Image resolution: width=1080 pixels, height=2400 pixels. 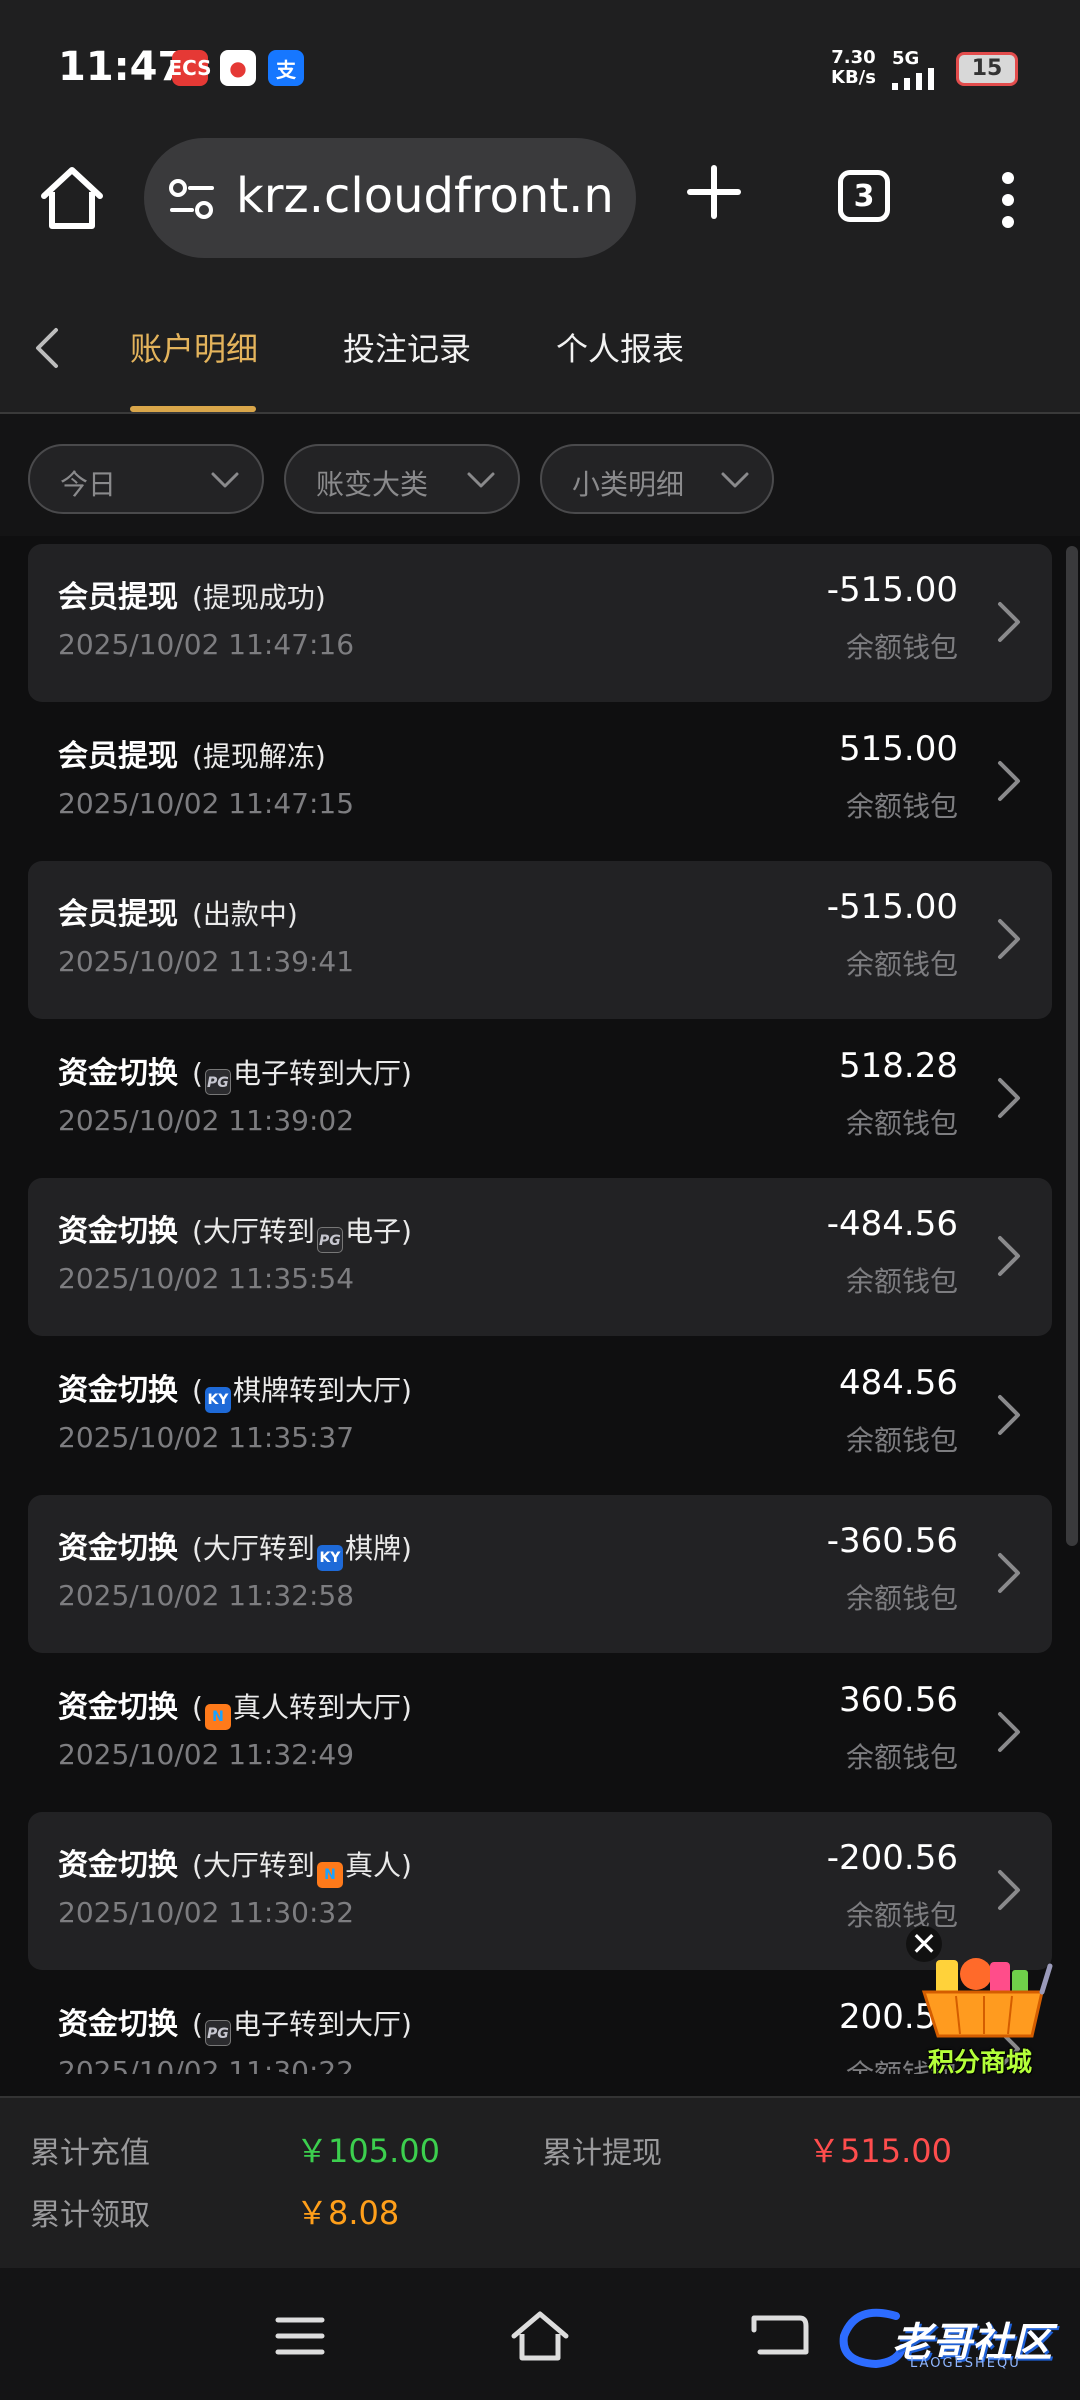 What do you see at coordinates (407, 347) in the screenshot?
I see `tab-bet-records: 投注记录` at bounding box center [407, 347].